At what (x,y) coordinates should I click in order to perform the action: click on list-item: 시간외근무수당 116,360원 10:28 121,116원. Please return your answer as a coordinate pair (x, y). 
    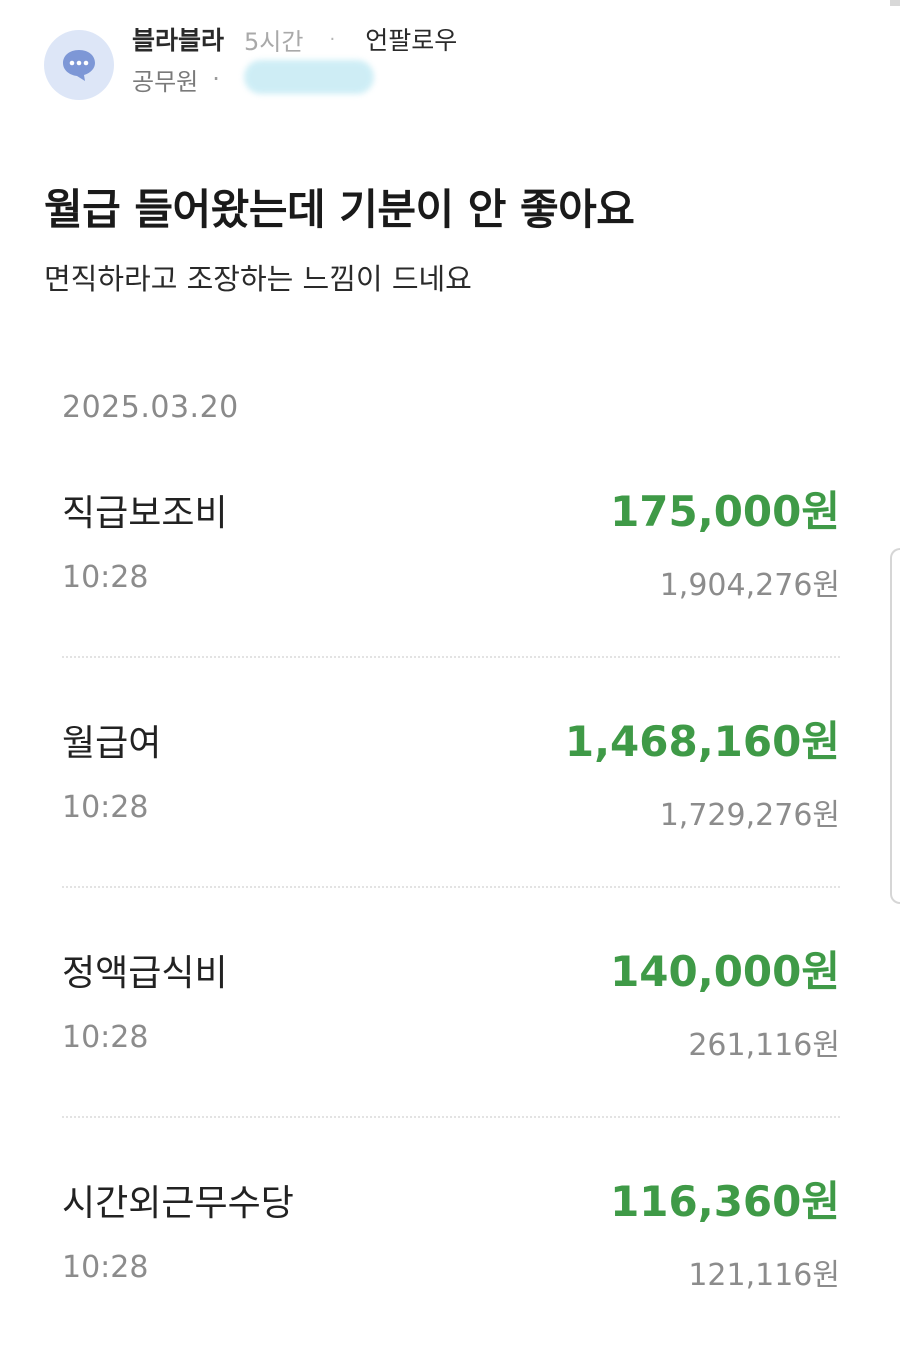
    Looking at the image, I should click on (451, 1255).